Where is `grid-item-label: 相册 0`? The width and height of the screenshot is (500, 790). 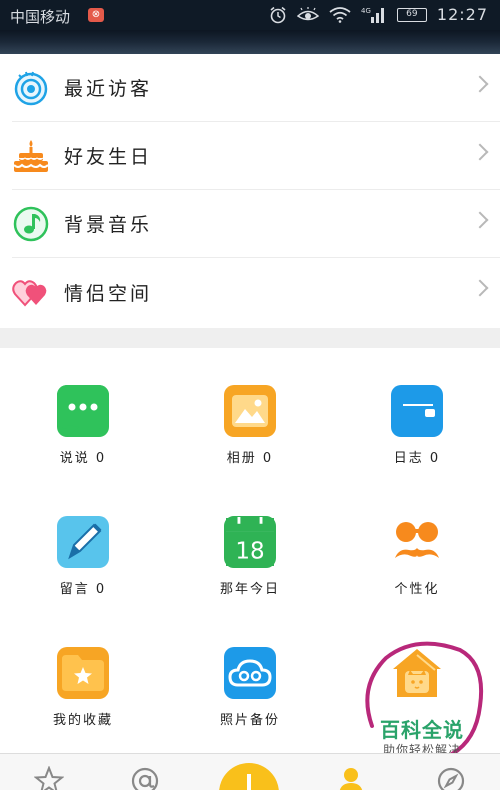
grid-item-label: 相册 0 is located at coordinates (250, 458).